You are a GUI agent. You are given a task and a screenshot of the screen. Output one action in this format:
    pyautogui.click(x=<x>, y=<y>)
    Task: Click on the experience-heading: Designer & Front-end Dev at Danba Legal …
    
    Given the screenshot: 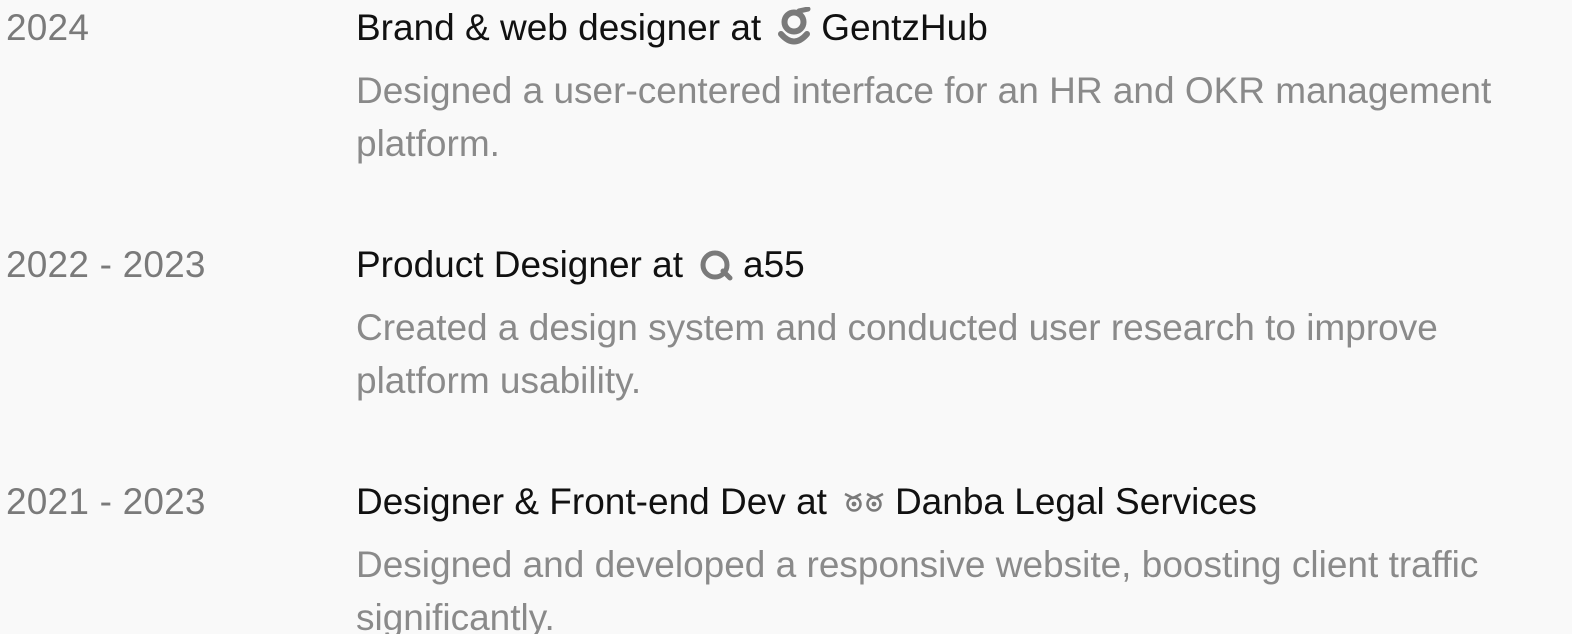 What is the action you would take?
    pyautogui.click(x=964, y=502)
    